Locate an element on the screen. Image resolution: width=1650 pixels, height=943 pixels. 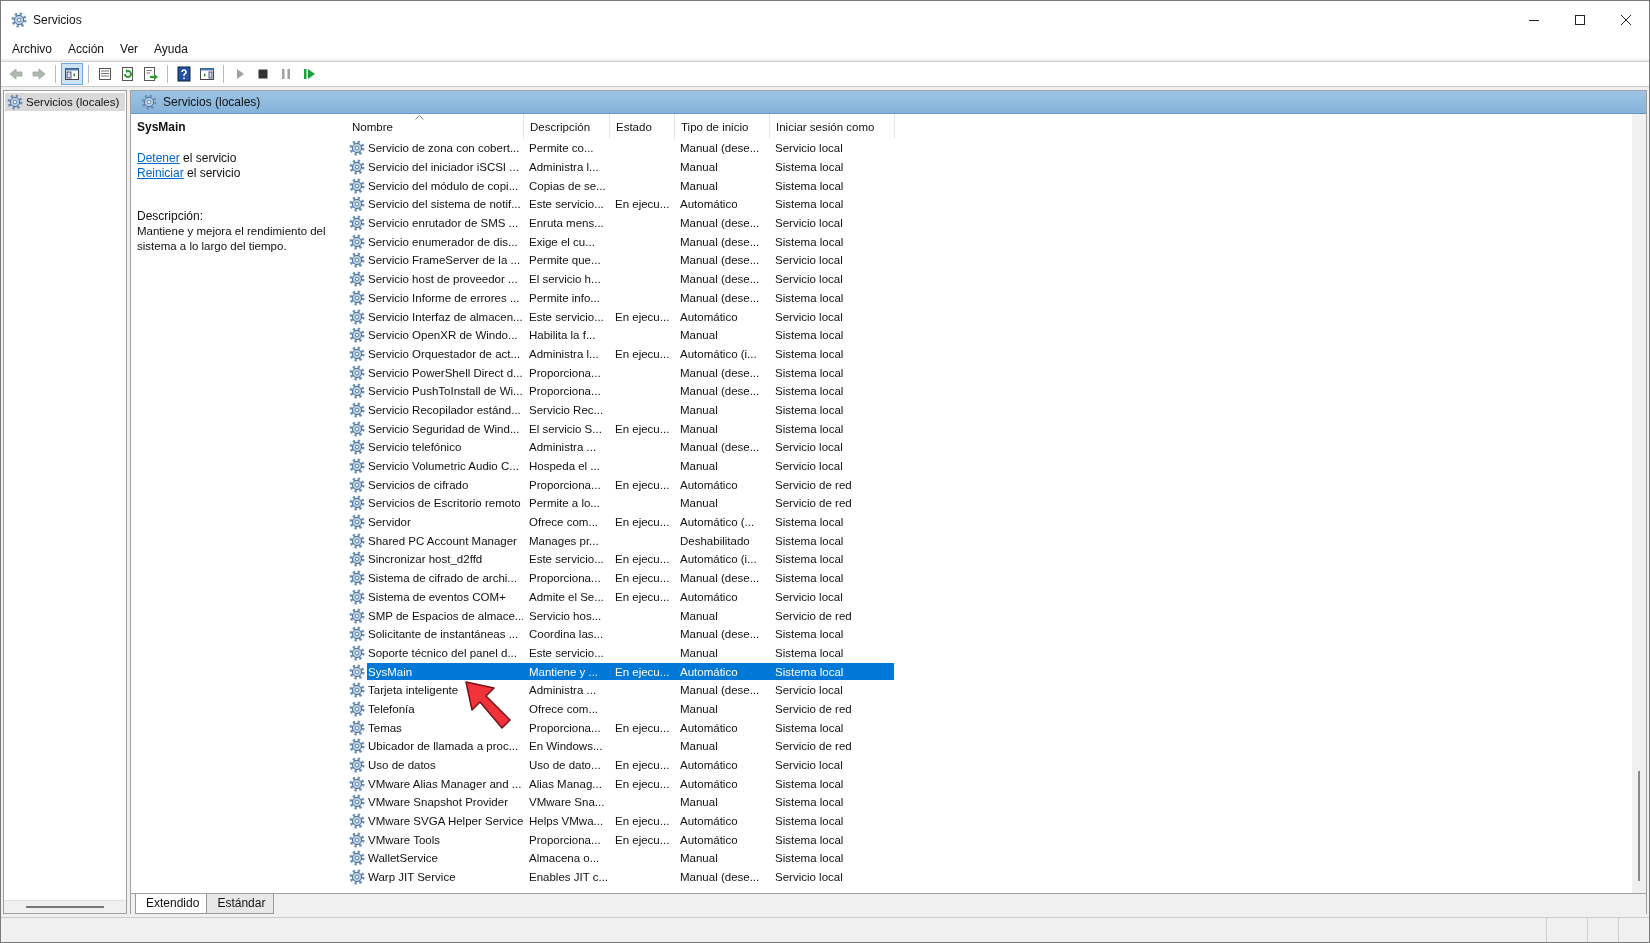
table-row: Servicios de Escritorio remoto Permite a lo... Manual Servicio de red is located at coordinates (630, 503).